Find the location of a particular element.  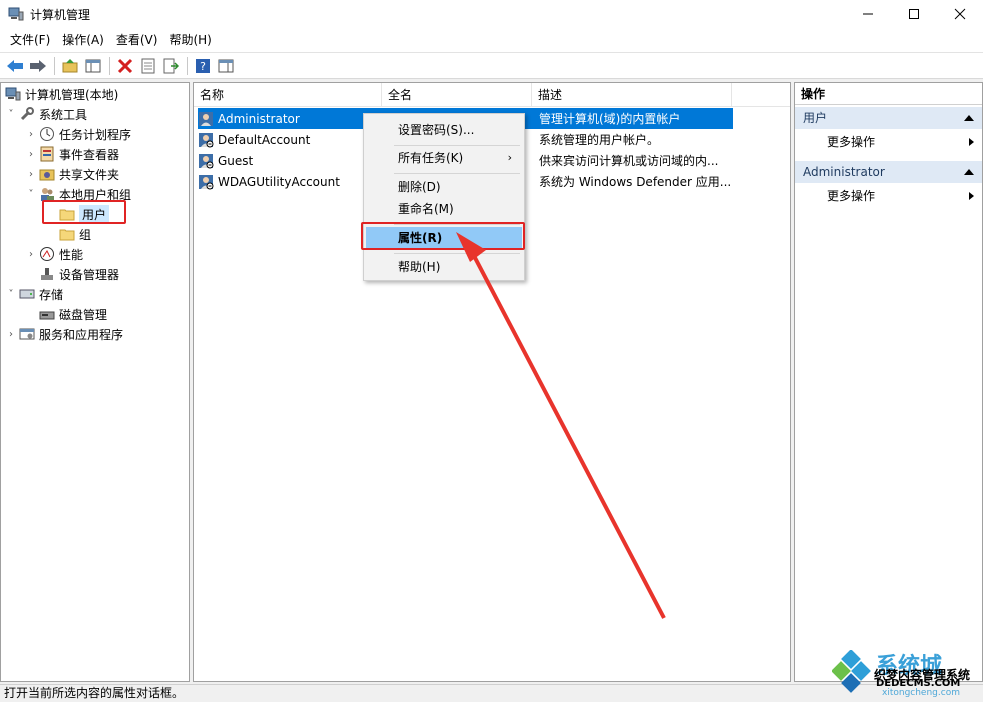

back-arrow-icon is located at coordinates (15, 65).